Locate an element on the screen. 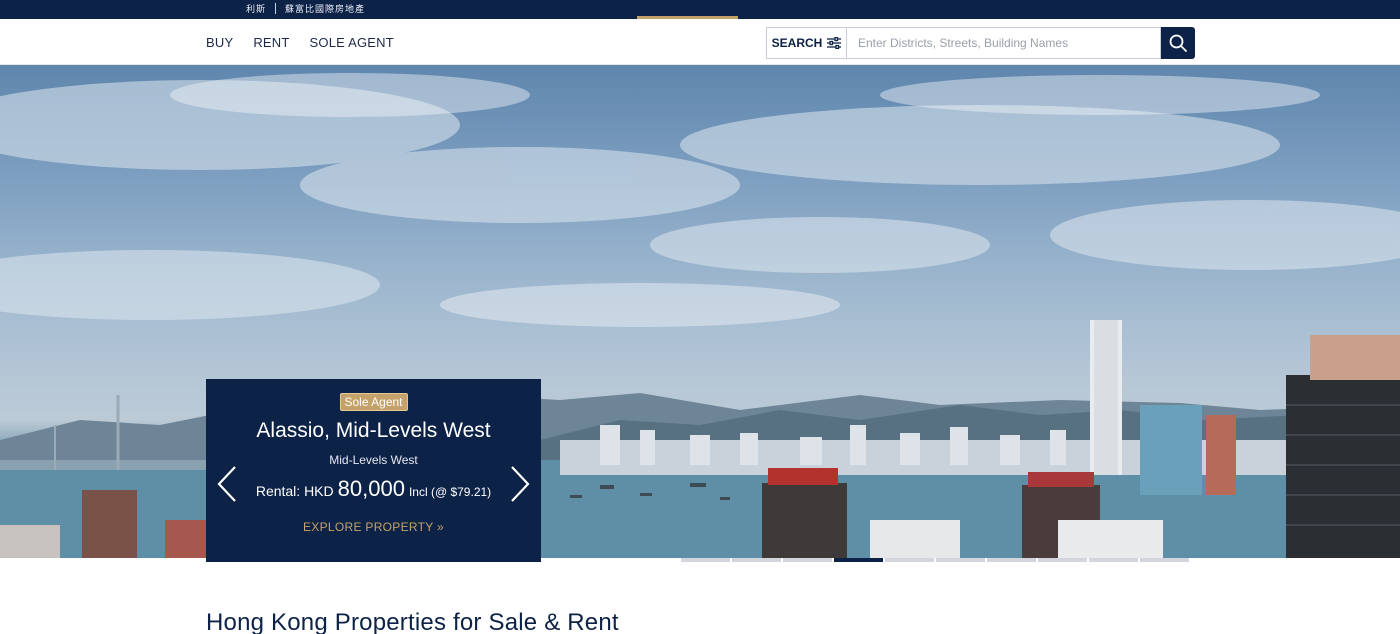  brand-name-zh: 蘇富比國際房地產 is located at coordinates (325, 10).